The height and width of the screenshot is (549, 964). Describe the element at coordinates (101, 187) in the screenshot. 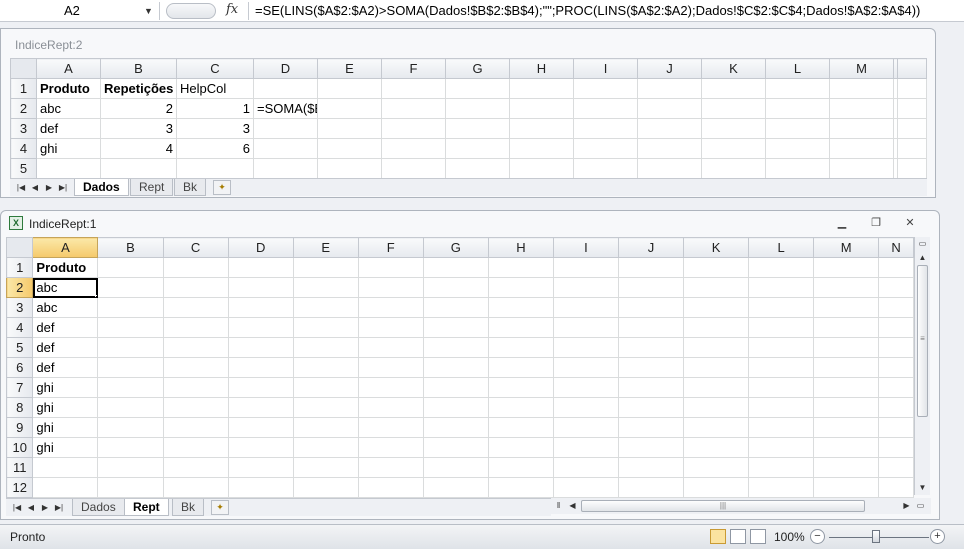

I see `tab-dados: Dados` at that location.